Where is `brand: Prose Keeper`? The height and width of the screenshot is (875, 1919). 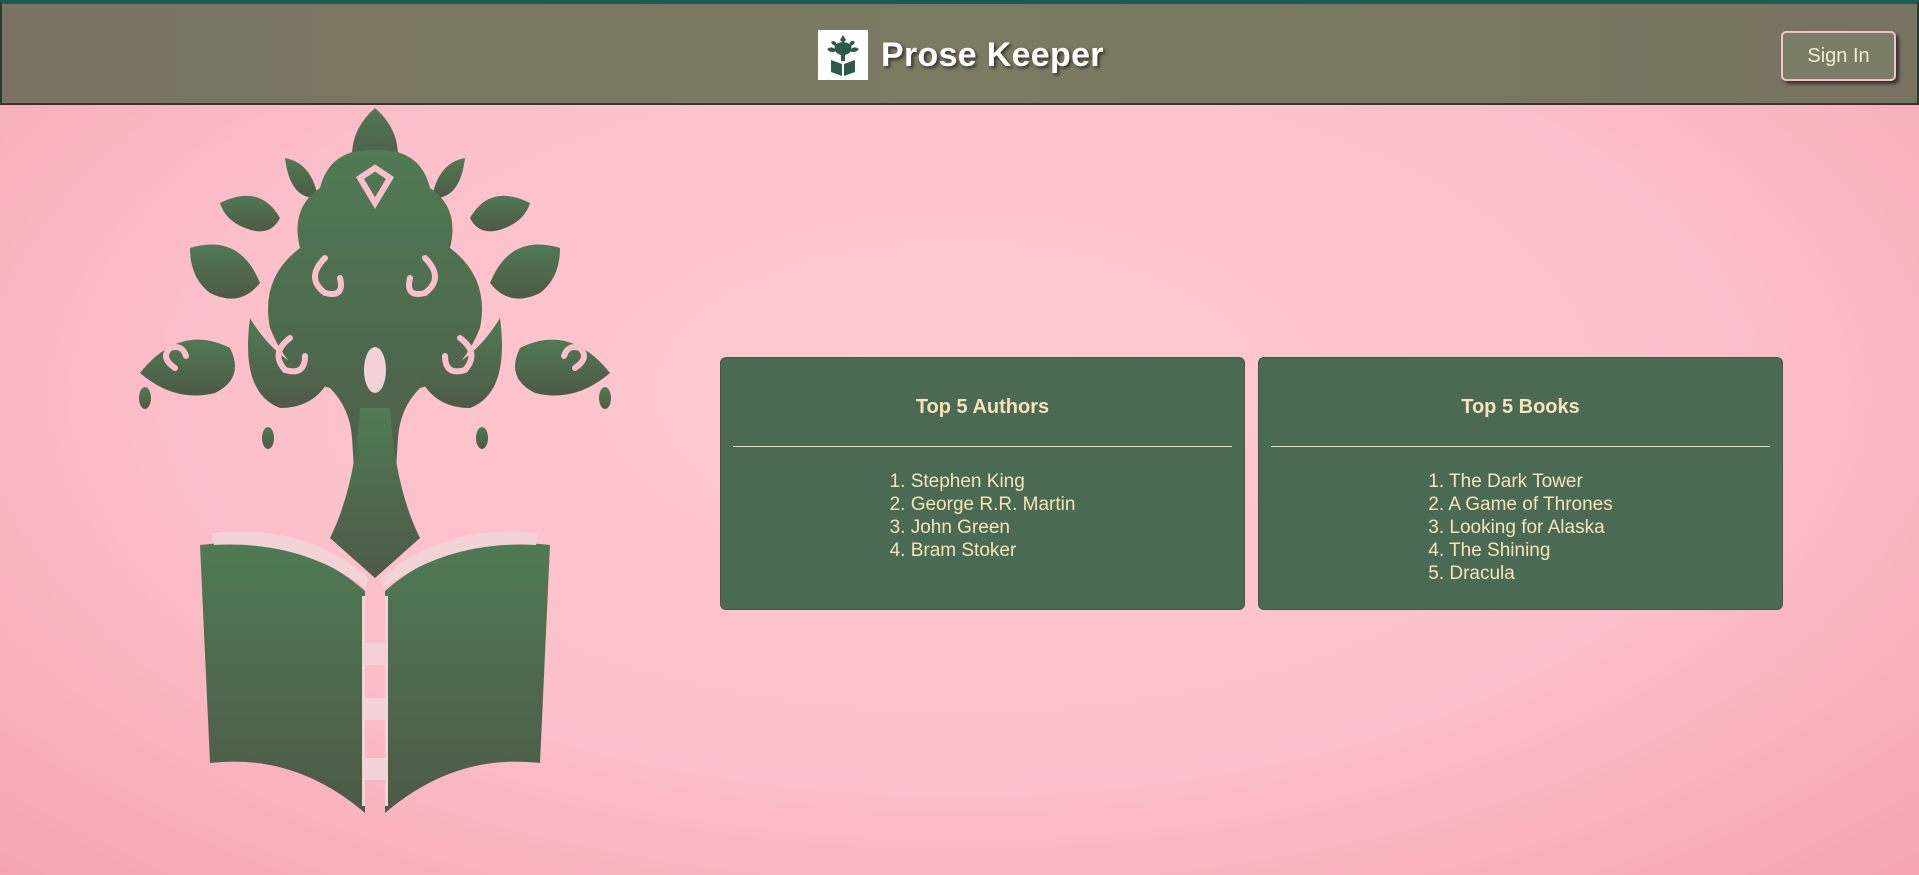 brand: Prose Keeper is located at coordinates (961, 55).